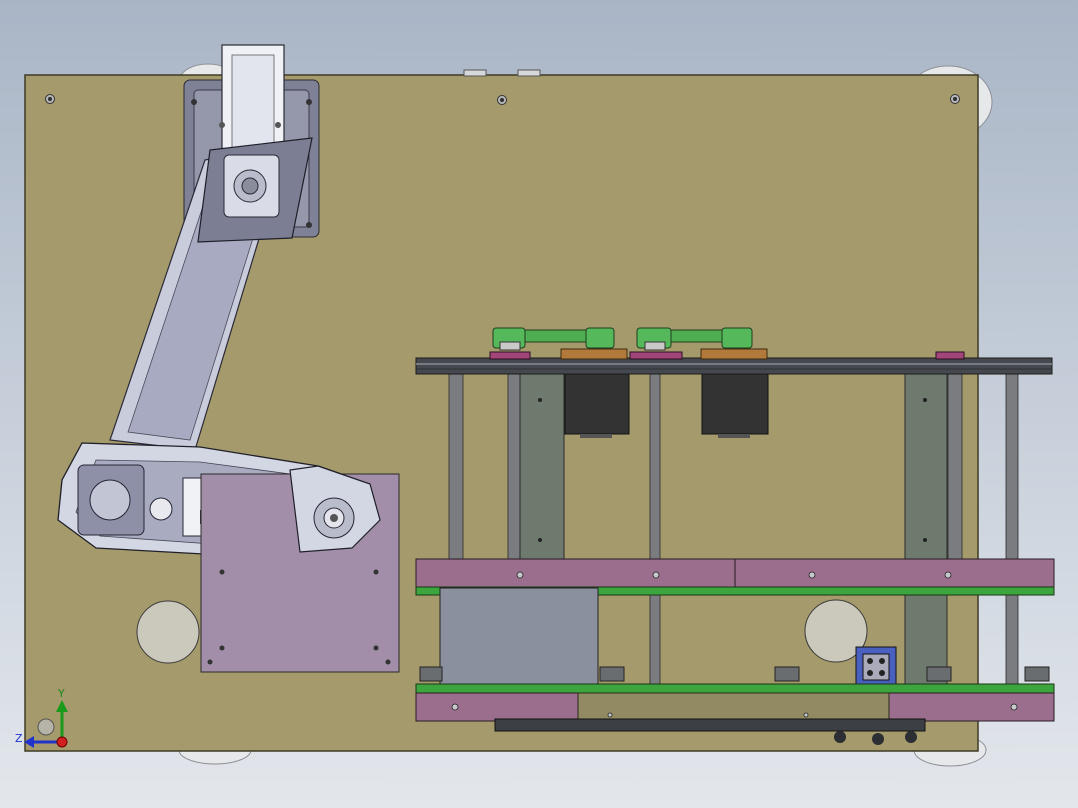 This screenshot has width=1078, height=808. What do you see at coordinates (734, 366) in the screenshot?
I see `top-rail` at bounding box center [734, 366].